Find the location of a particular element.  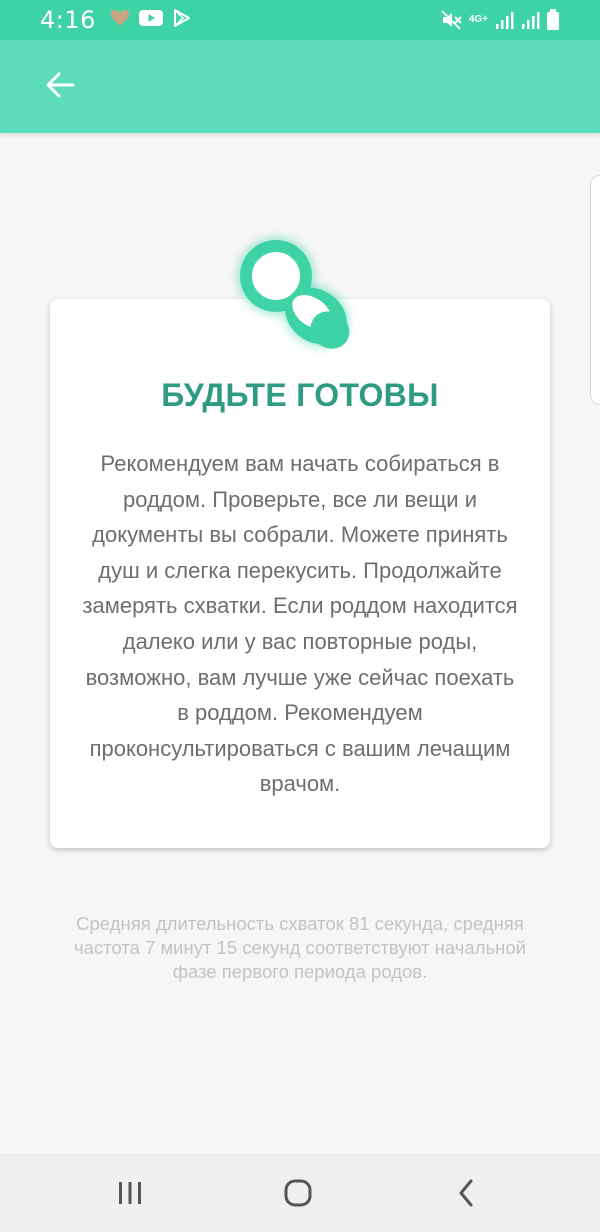

recent-apps-icon is located at coordinates (130, 1195).